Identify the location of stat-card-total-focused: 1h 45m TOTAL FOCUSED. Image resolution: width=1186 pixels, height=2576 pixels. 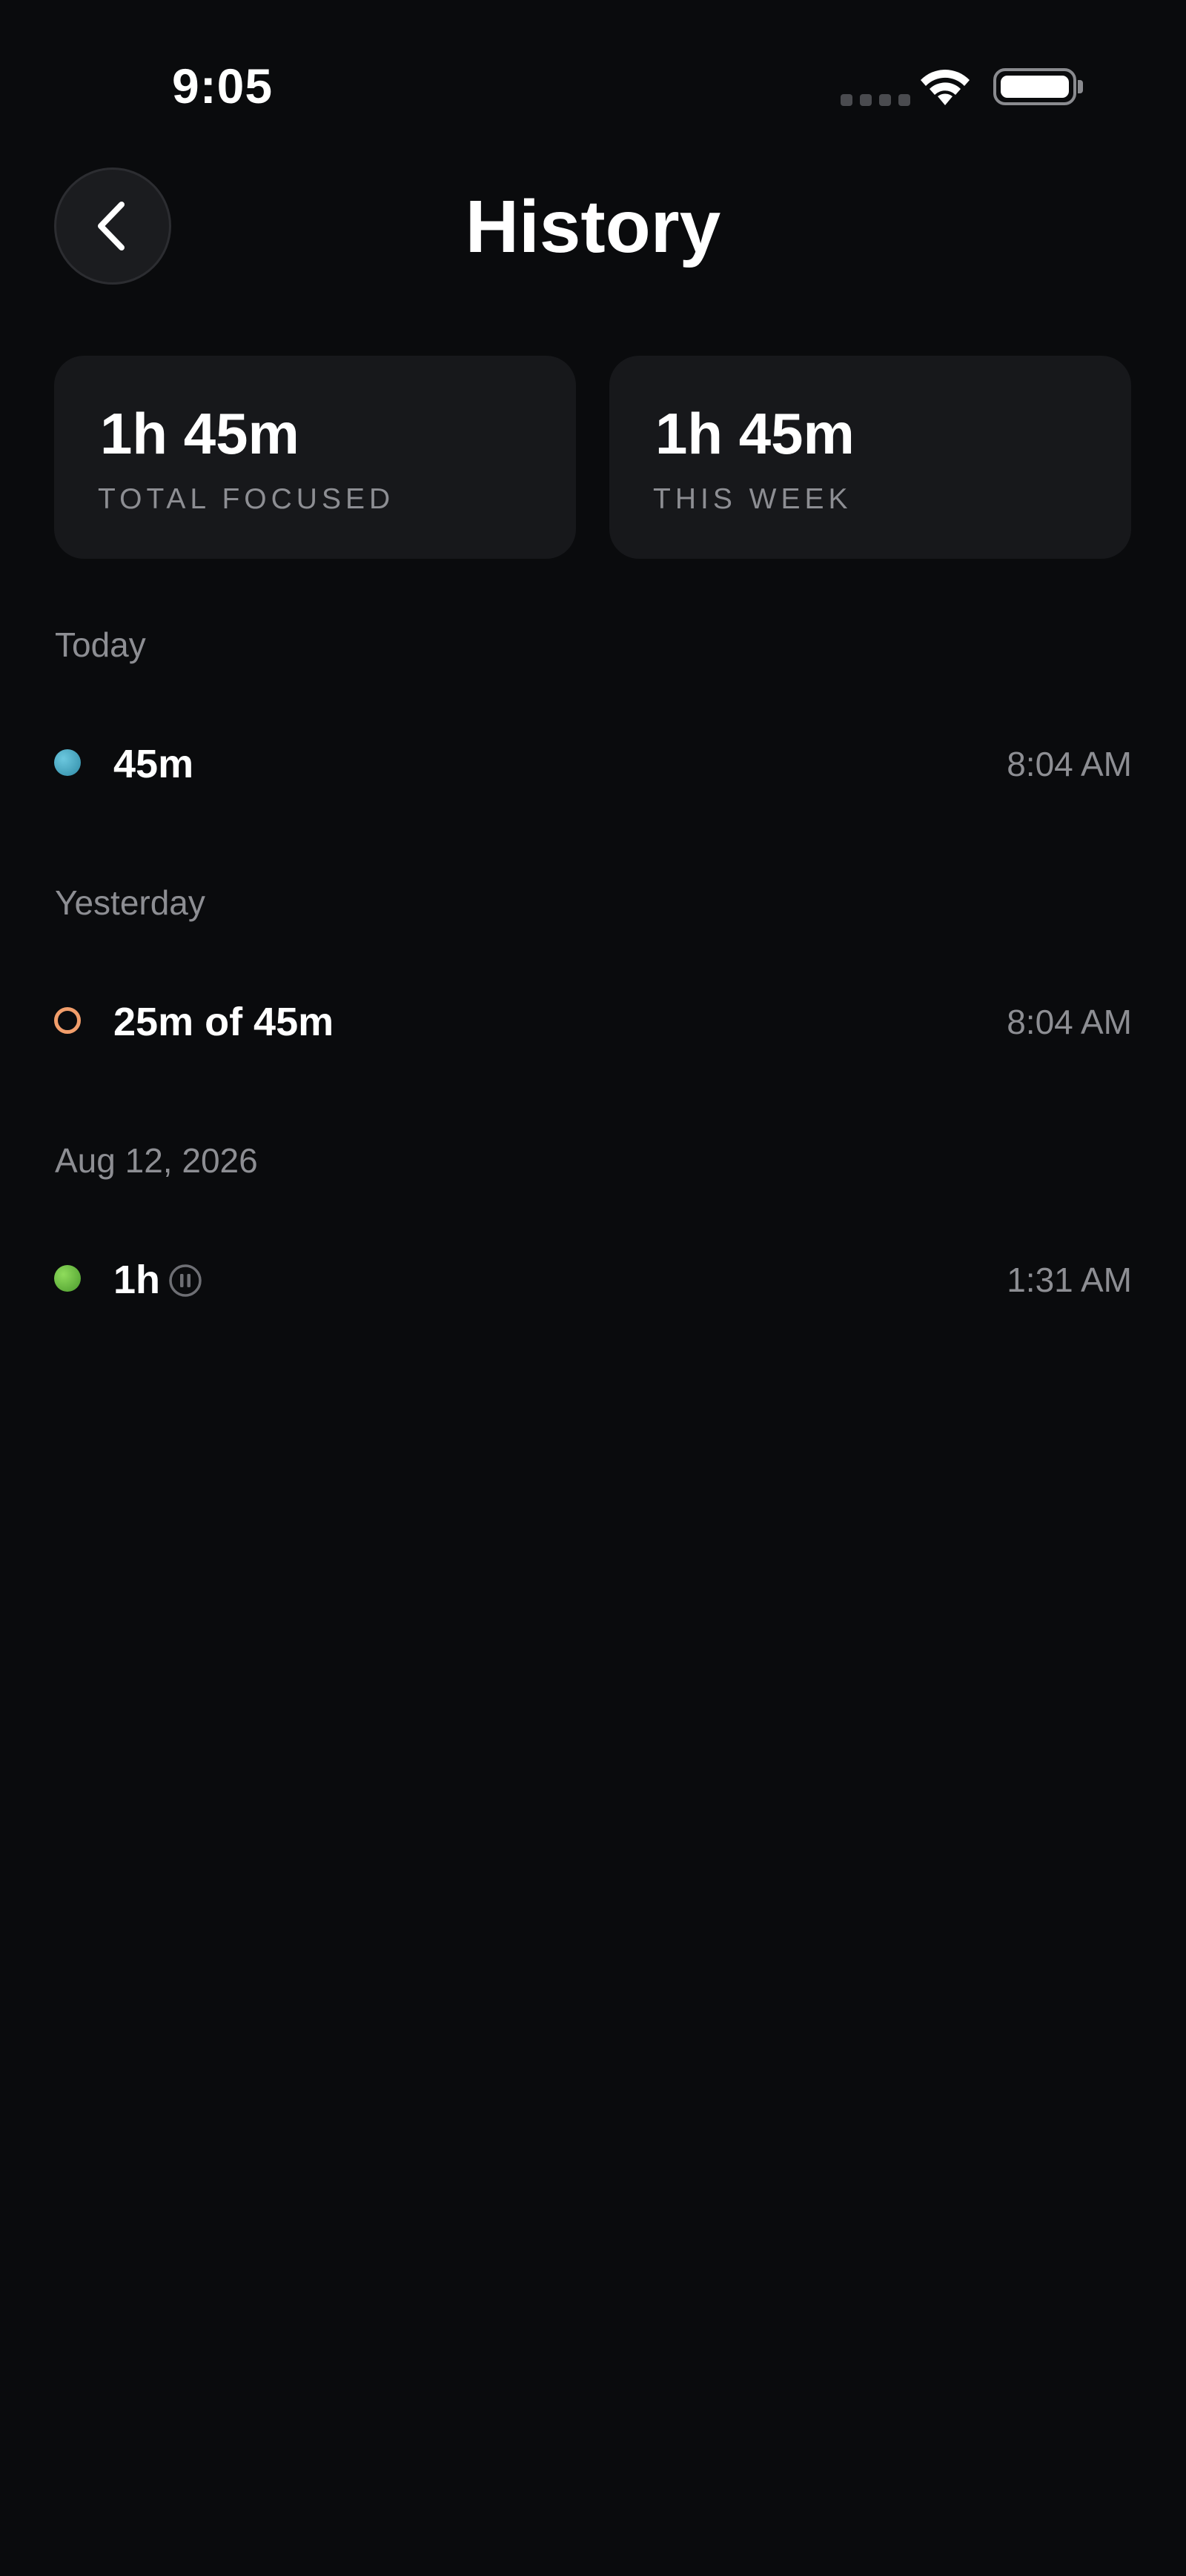
(315, 457).